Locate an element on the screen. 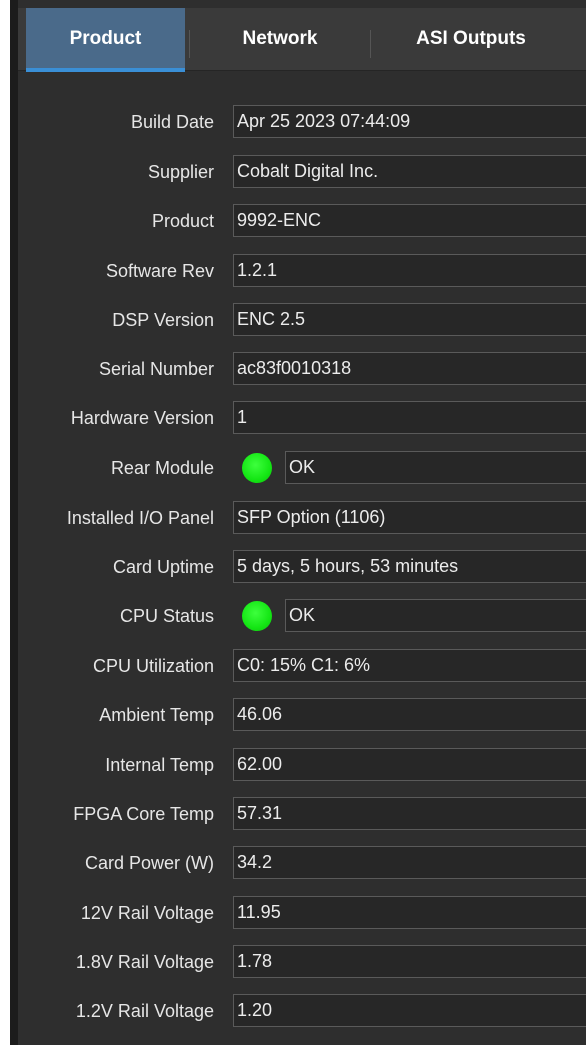  window-edge is located at coordinates (14, 522).